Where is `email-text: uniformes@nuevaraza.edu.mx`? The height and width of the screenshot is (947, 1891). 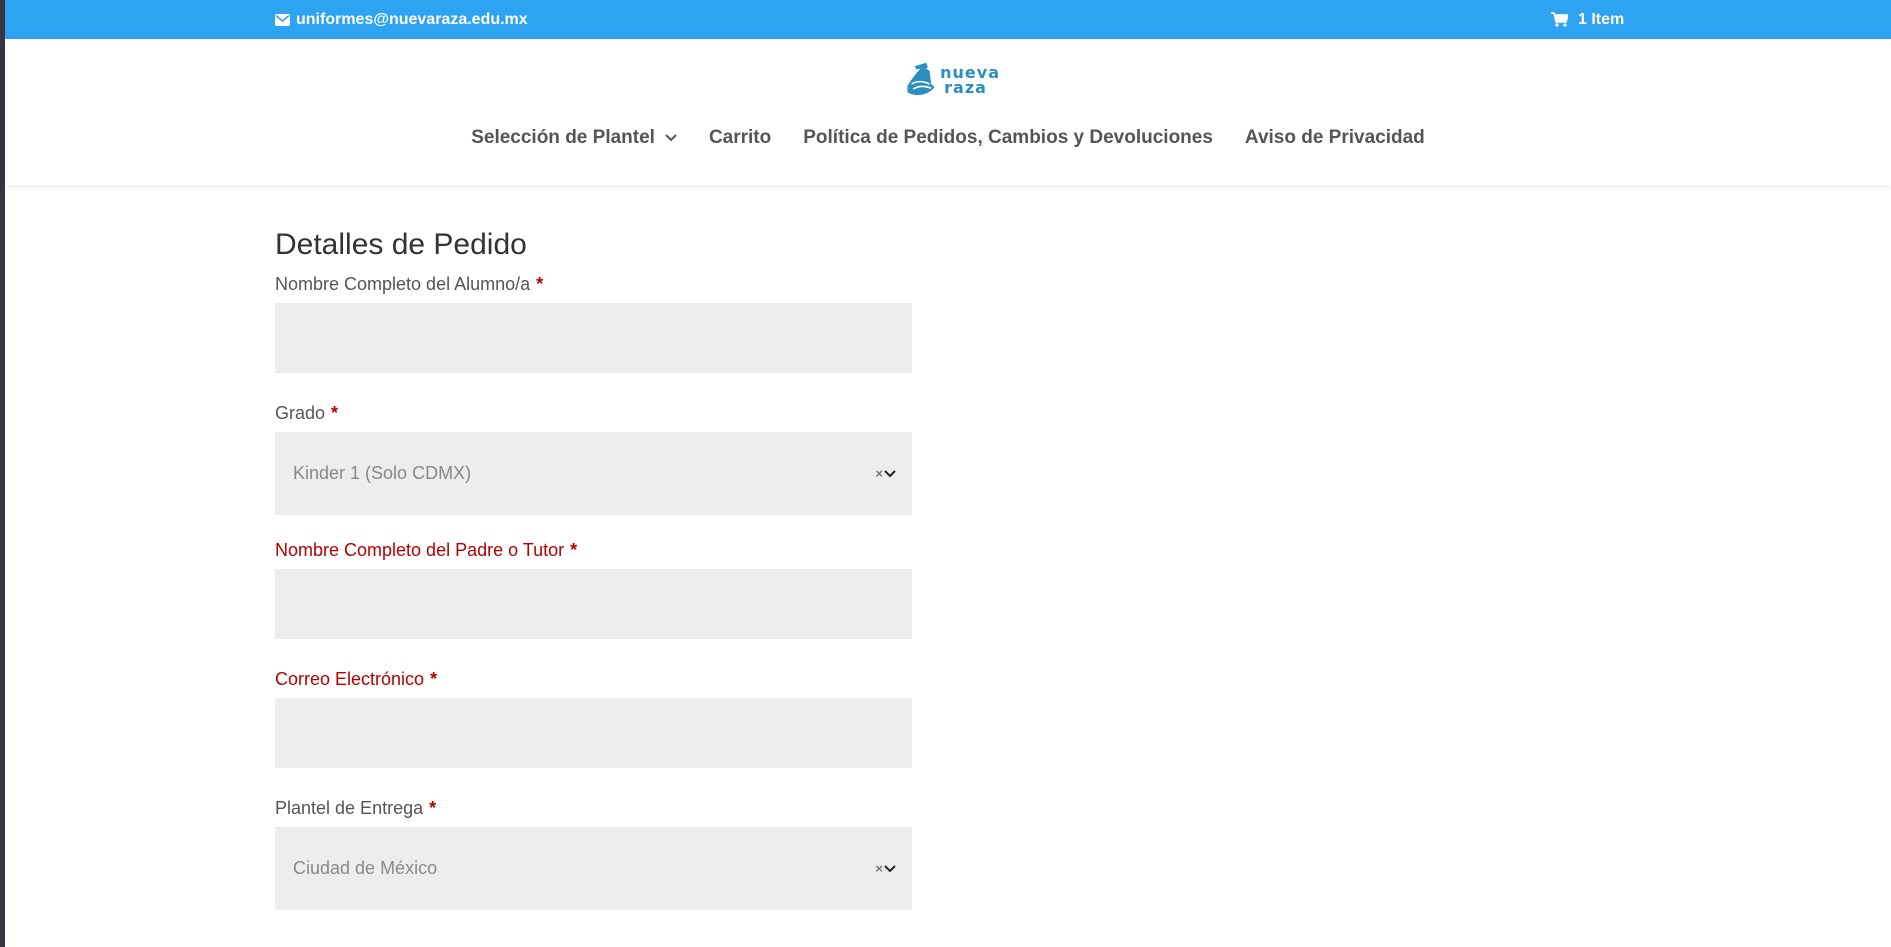
email-text: uniformes@nuevaraza.edu.mx is located at coordinates (412, 19).